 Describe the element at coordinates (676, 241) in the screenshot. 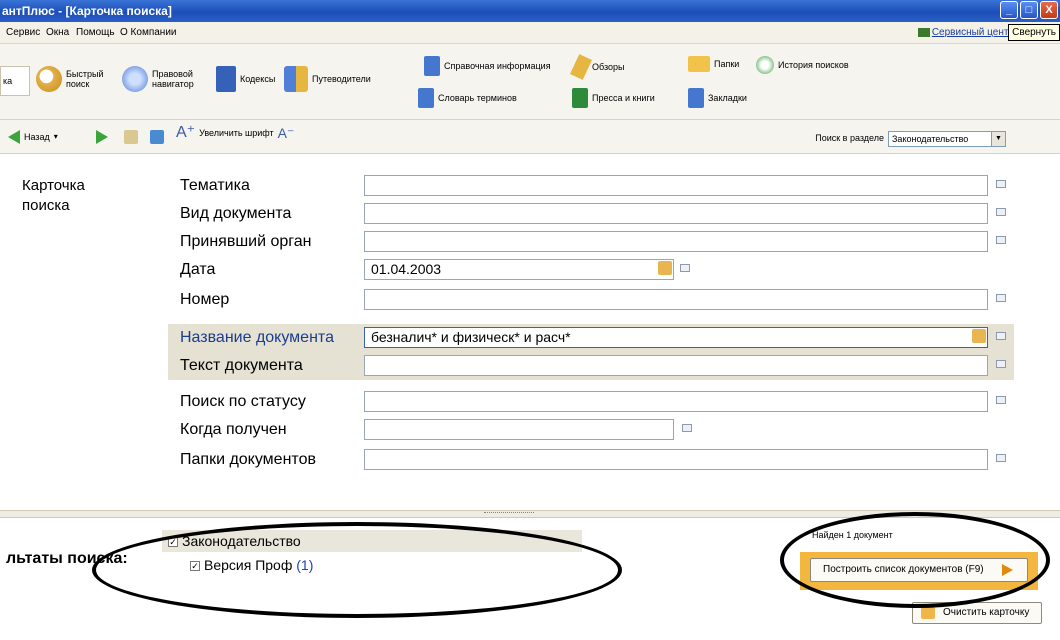

I see `issuer-input` at that location.